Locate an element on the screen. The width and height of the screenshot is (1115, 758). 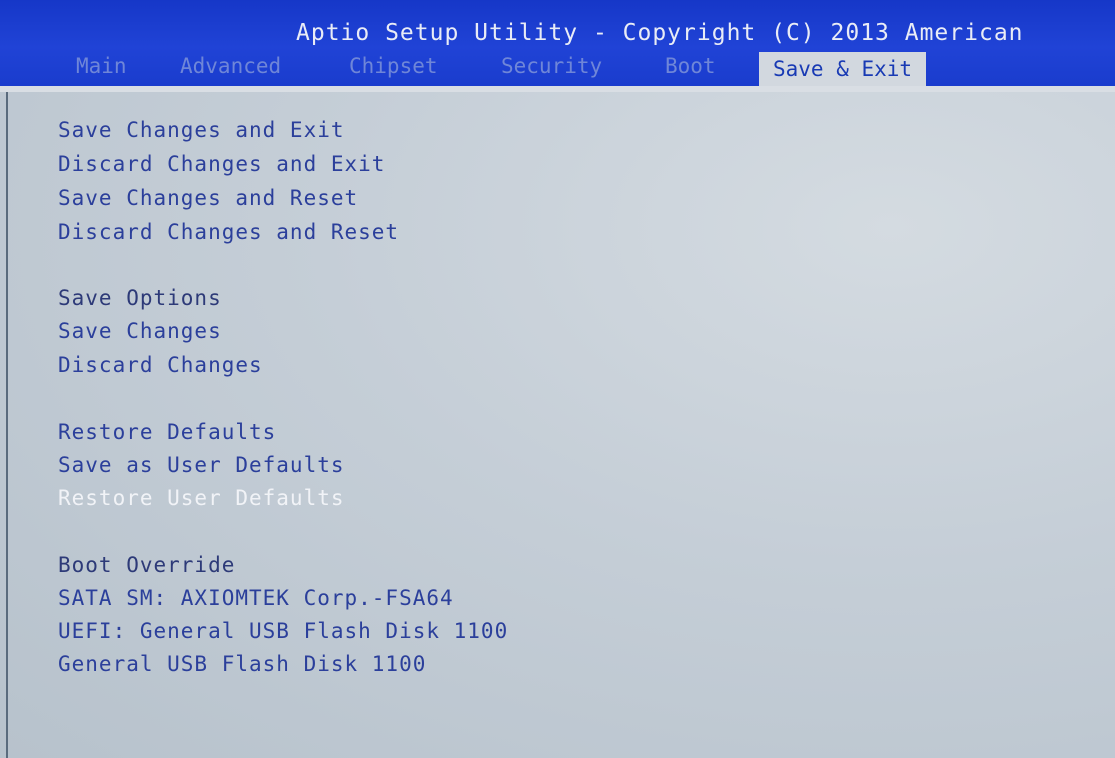
menu-item-restore-user-defaults: Restore User Defaults is located at coordinates (201, 498).